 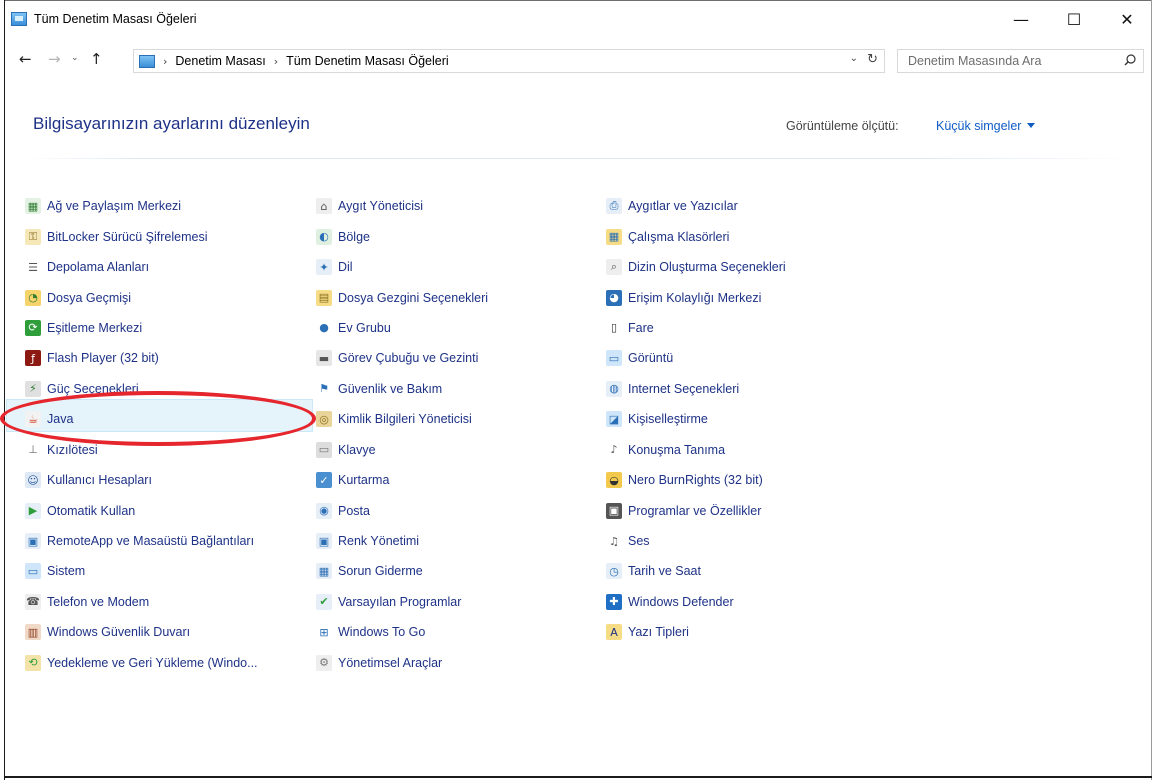 I want to click on control-panel-item: ☺ Kullanıcı Hesapları, so click(x=141, y=480).